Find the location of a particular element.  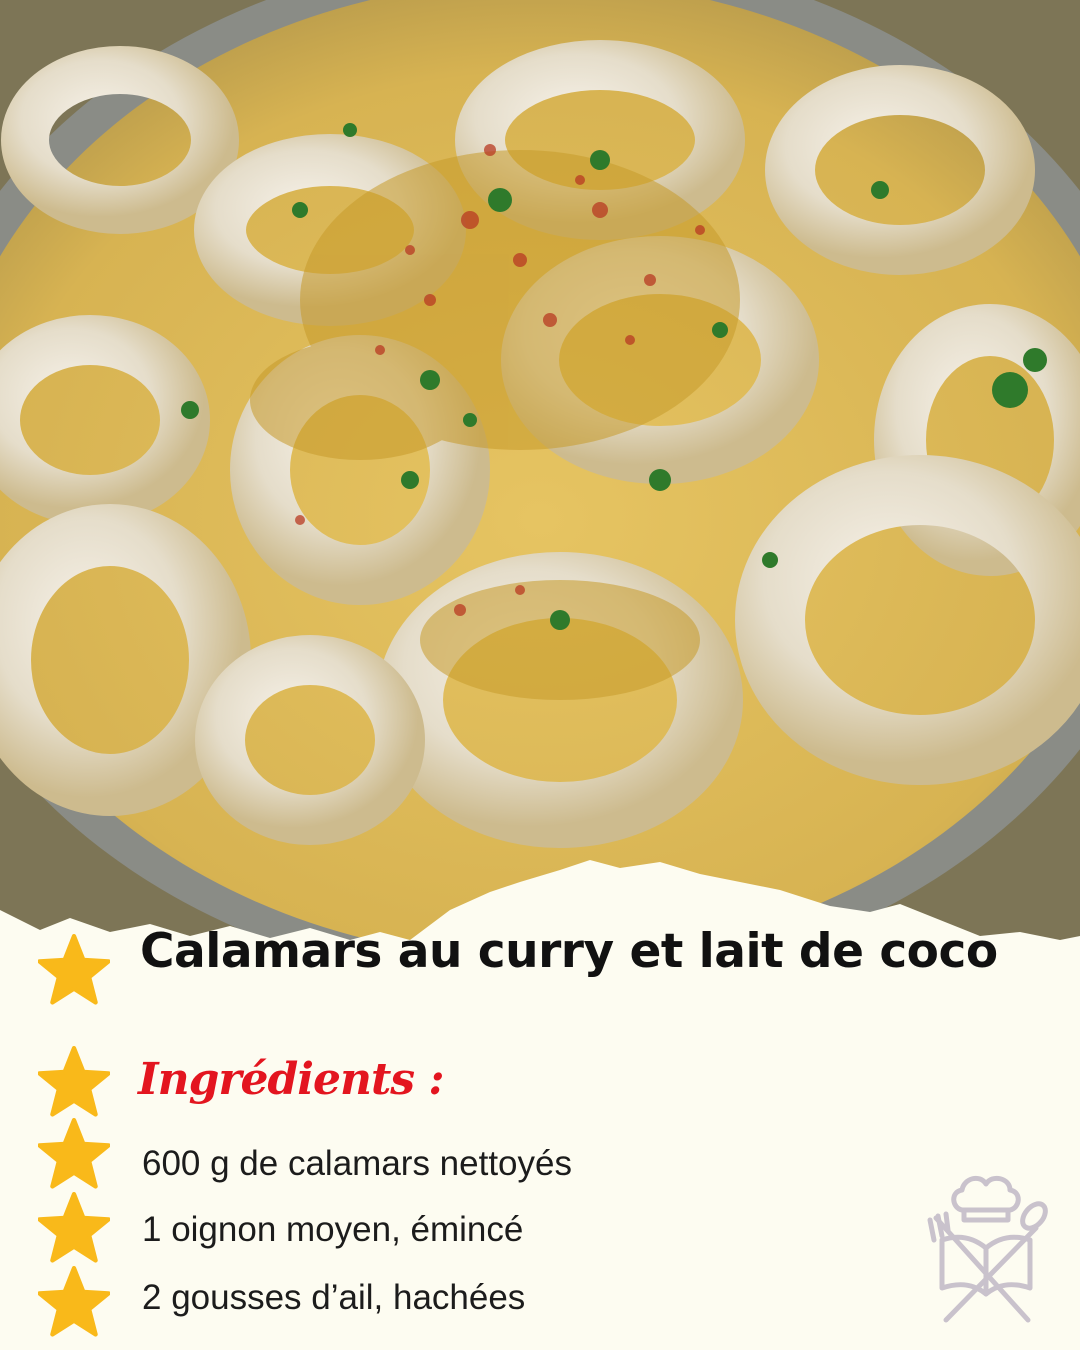

recipe-title: Calamars au curry et lait de coco is located at coordinates (569, 951).